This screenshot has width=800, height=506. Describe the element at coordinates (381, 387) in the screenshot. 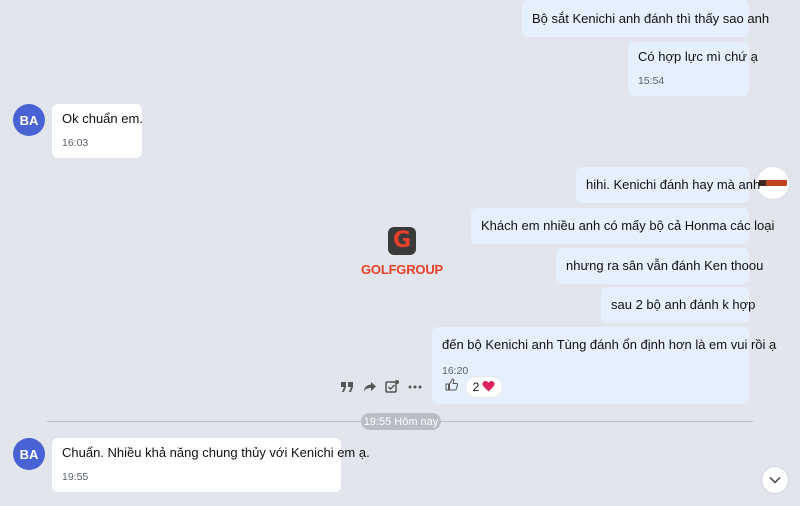

I see `message-actions` at that location.